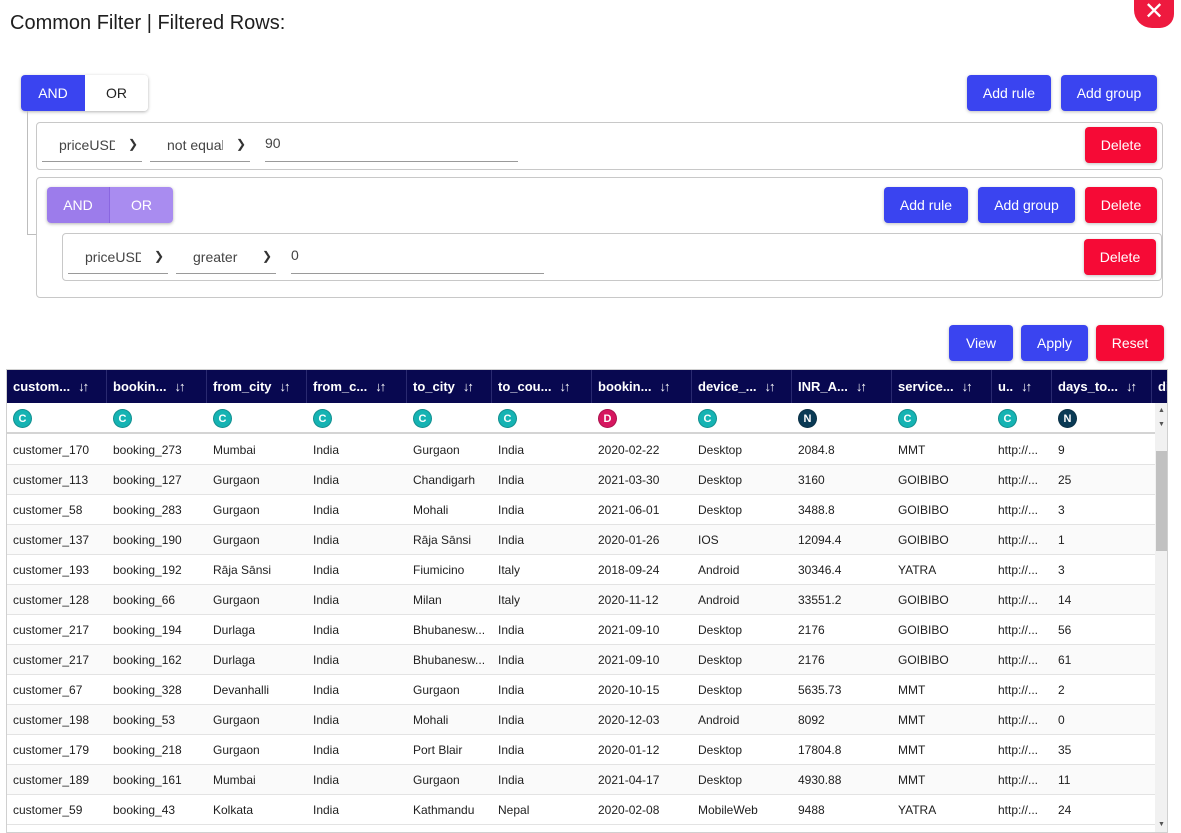 This screenshot has height=833, width=1181. What do you see at coordinates (48, 810) in the screenshot?
I see `table-cell: customer_59` at bounding box center [48, 810].